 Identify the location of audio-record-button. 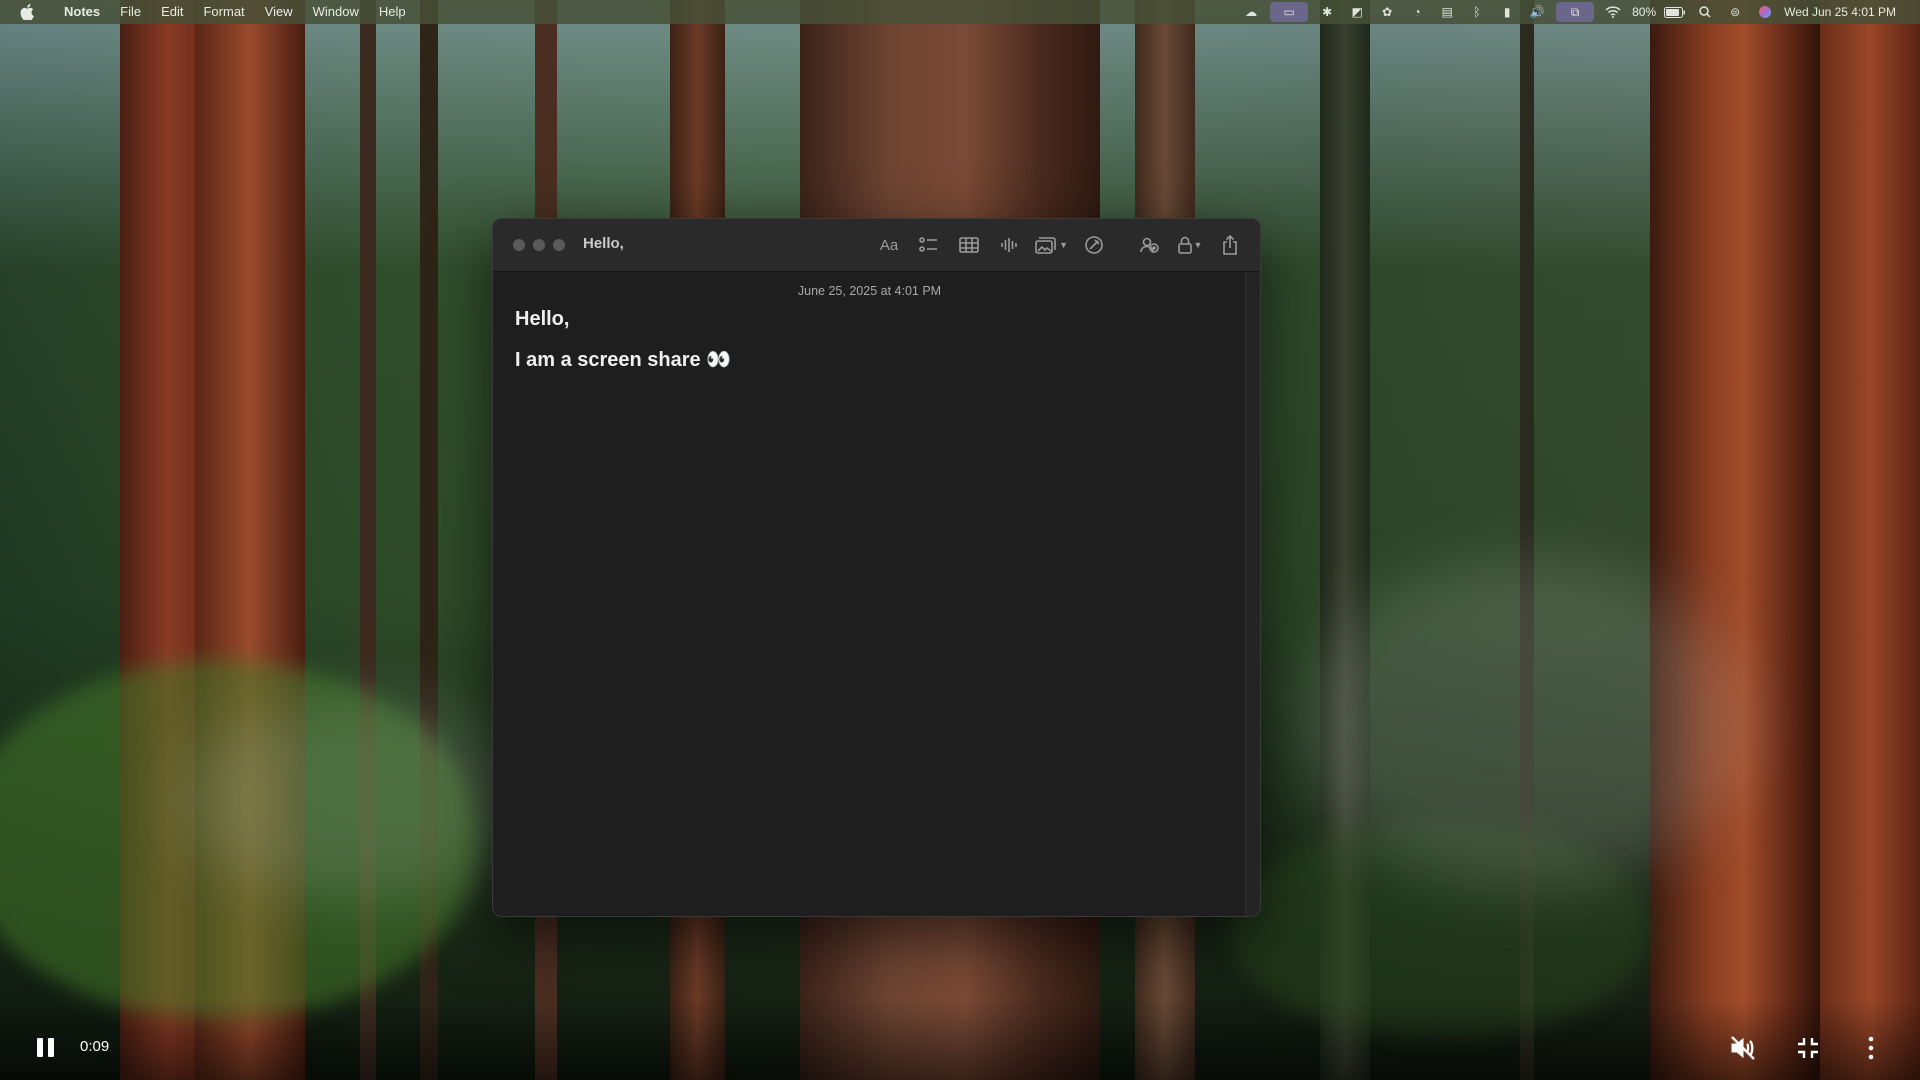
(1009, 245).